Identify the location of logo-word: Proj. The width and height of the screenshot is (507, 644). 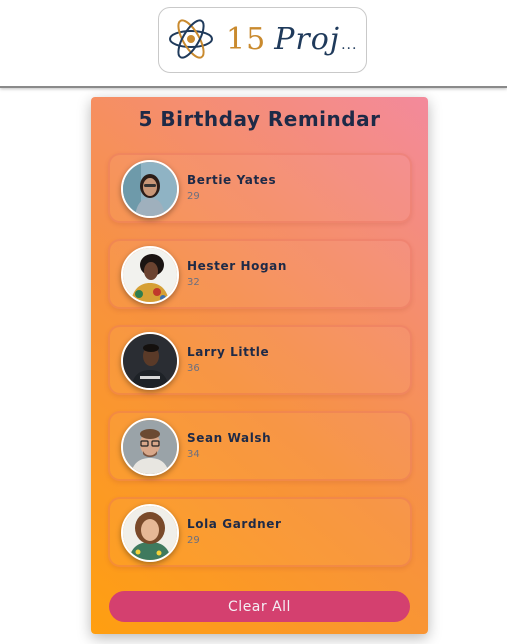
(307, 39).